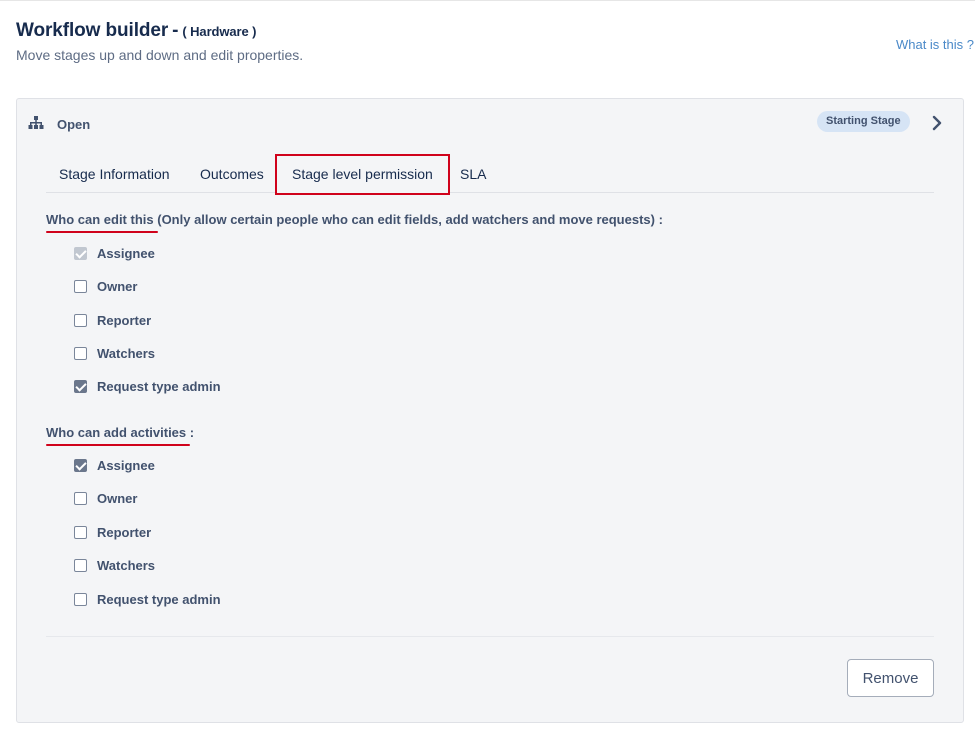 Image resolution: width=975 pixels, height=731 pixels. Describe the element at coordinates (126, 353) in the screenshot. I see `edit-watchers-label: Watchers` at that location.